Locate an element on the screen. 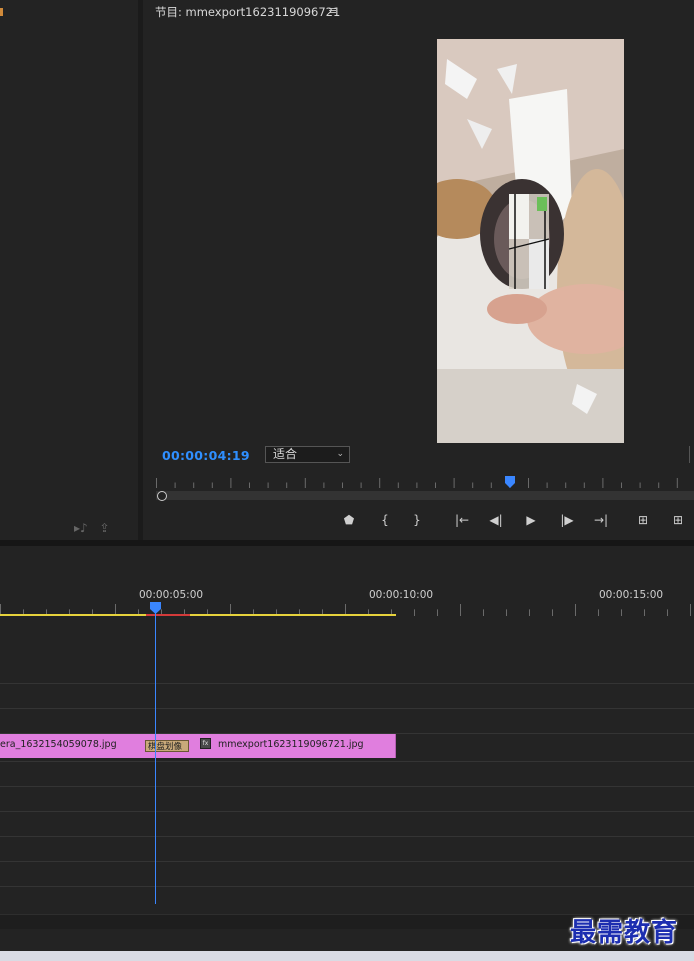 The width and height of the screenshot is (694, 961). watermark-logo: 最需教育 is located at coordinates (624, 933).